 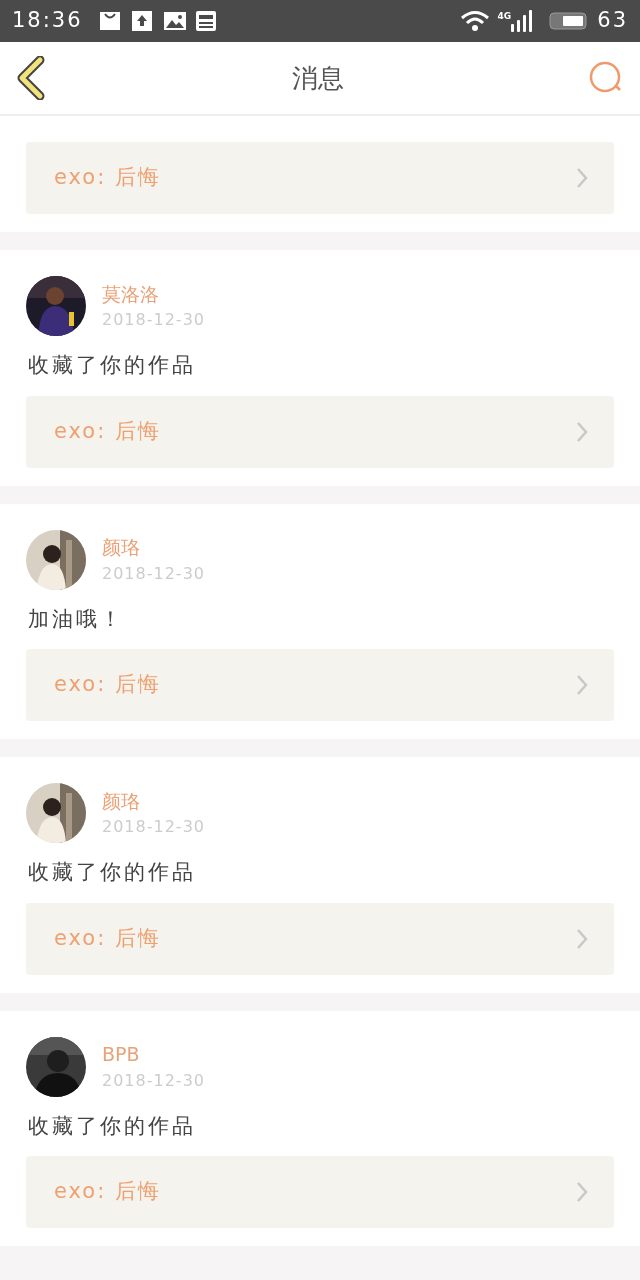 What do you see at coordinates (174, 21) in the screenshot?
I see `image-icon` at bounding box center [174, 21].